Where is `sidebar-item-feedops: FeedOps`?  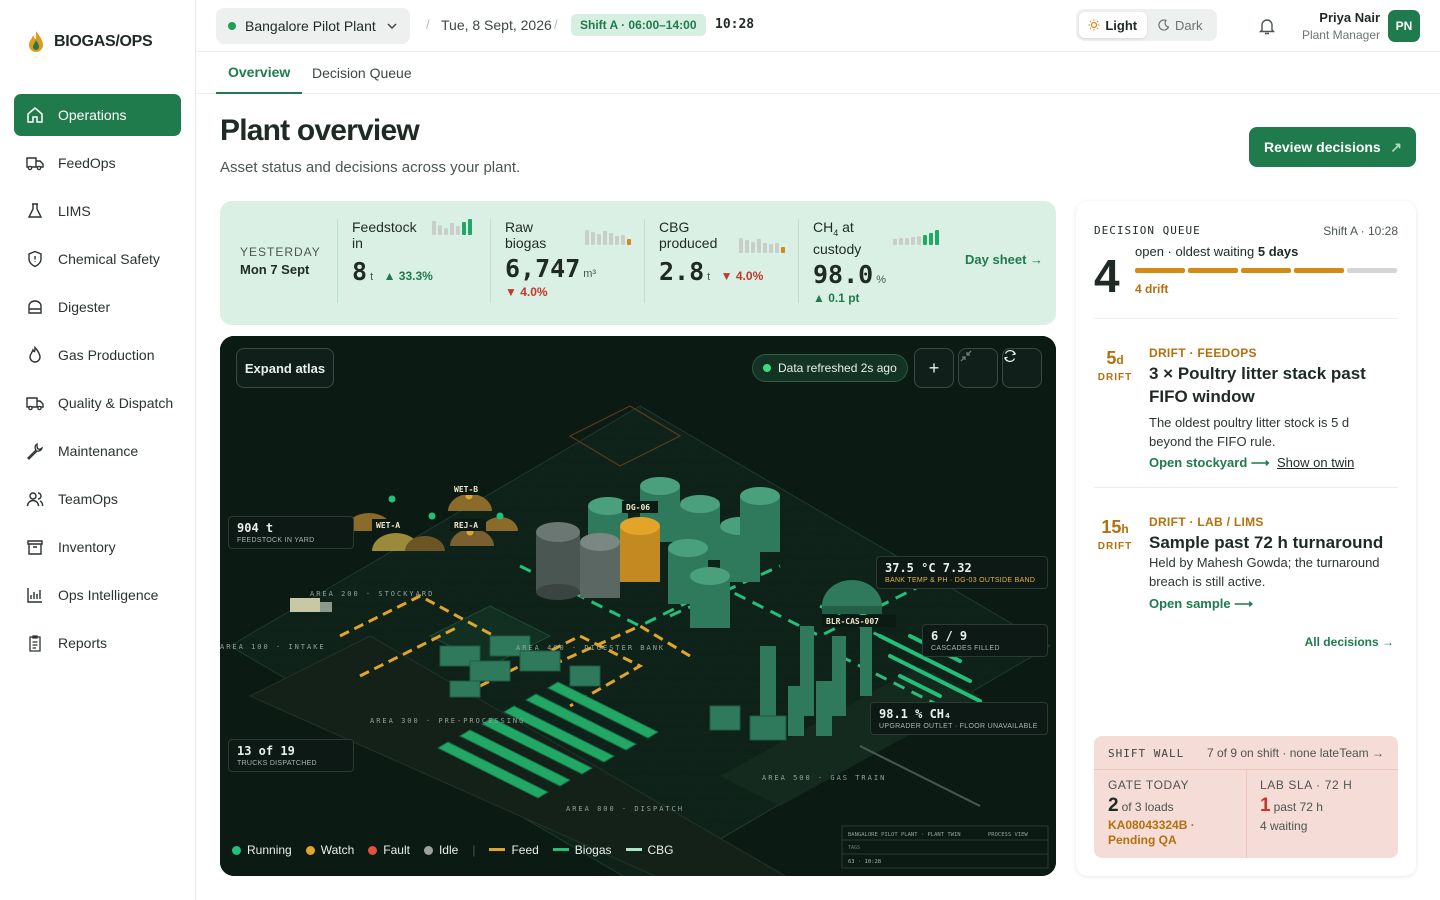
sidebar-item-feedops: FeedOps is located at coordinates (97, 163).